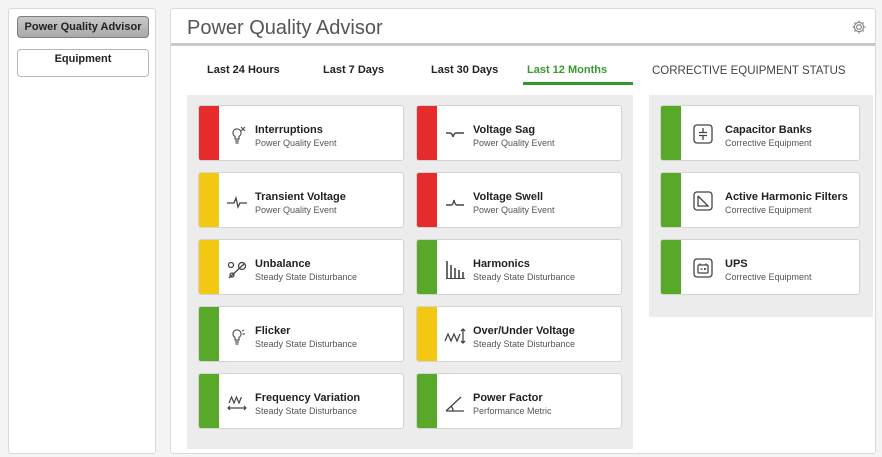 This screenshot has height=457, width=882. Describe the element at coordinates (455, 403) in the screenshot. I see `power-factor-icon` at that location.